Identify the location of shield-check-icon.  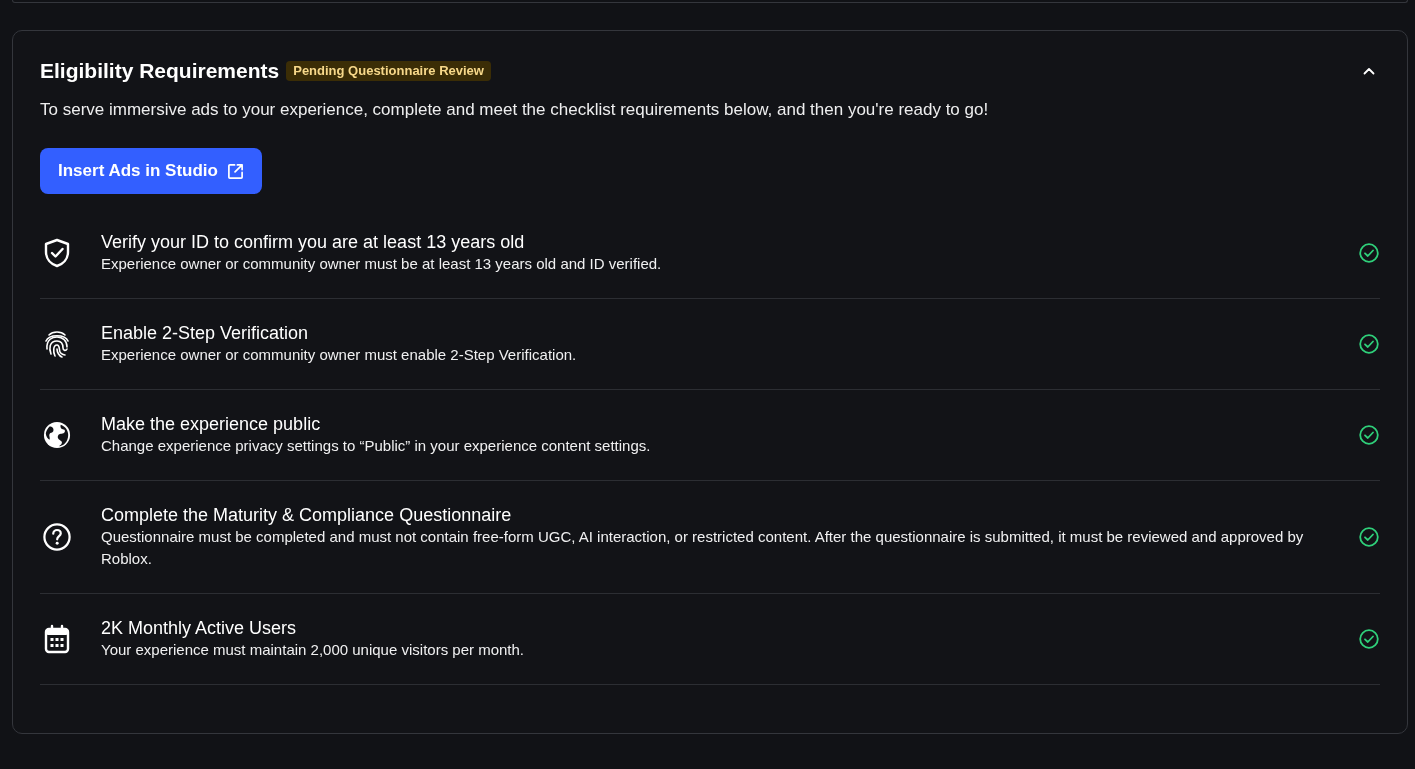
(57, 253).